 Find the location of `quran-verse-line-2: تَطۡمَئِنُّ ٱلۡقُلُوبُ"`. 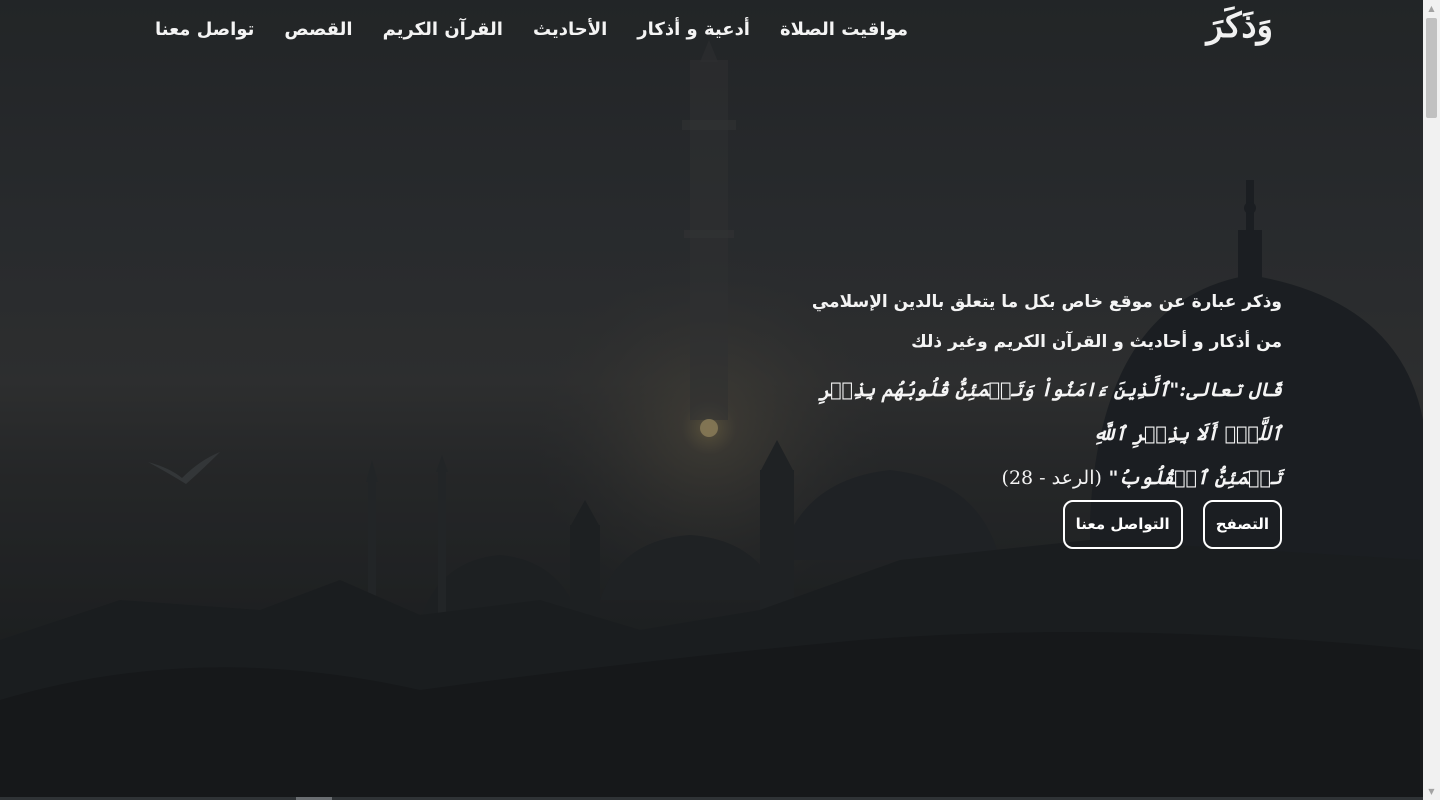

quran-verse-line-2: تَطۡمَئِنُّ ٱلۡقُلُوبُ" is located at coordinates (1195, 478).